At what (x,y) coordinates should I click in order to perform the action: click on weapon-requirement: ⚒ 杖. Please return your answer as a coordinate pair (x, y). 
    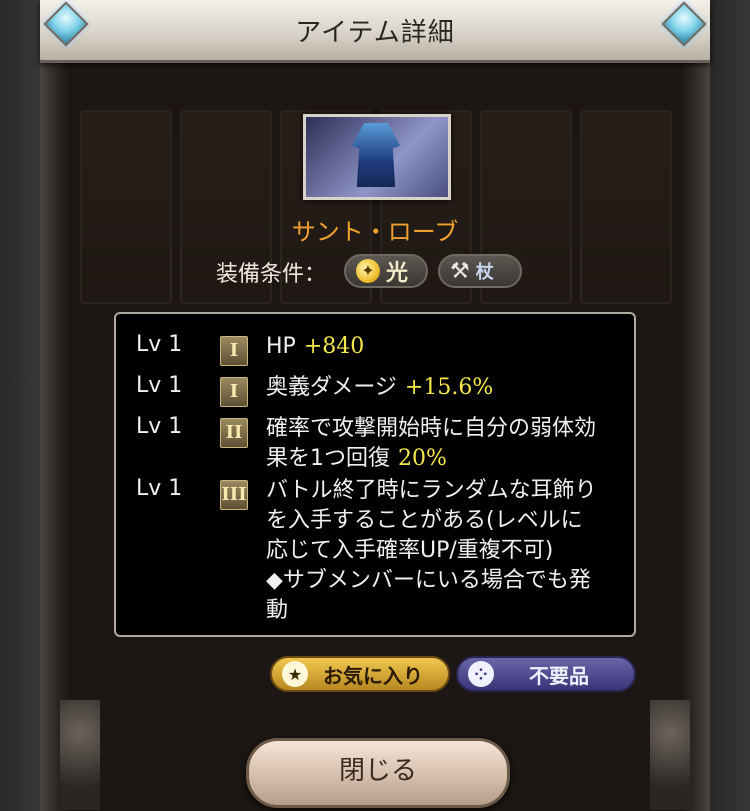
    Looking at the image, I should click on (480, 271).